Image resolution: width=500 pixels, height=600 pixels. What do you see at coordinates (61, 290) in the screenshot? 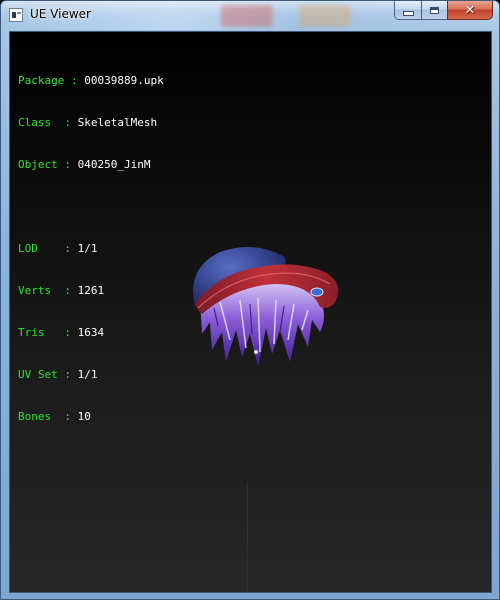
I see `stat-row-verts: Verts : 1261` at bounding box center [61, 290].